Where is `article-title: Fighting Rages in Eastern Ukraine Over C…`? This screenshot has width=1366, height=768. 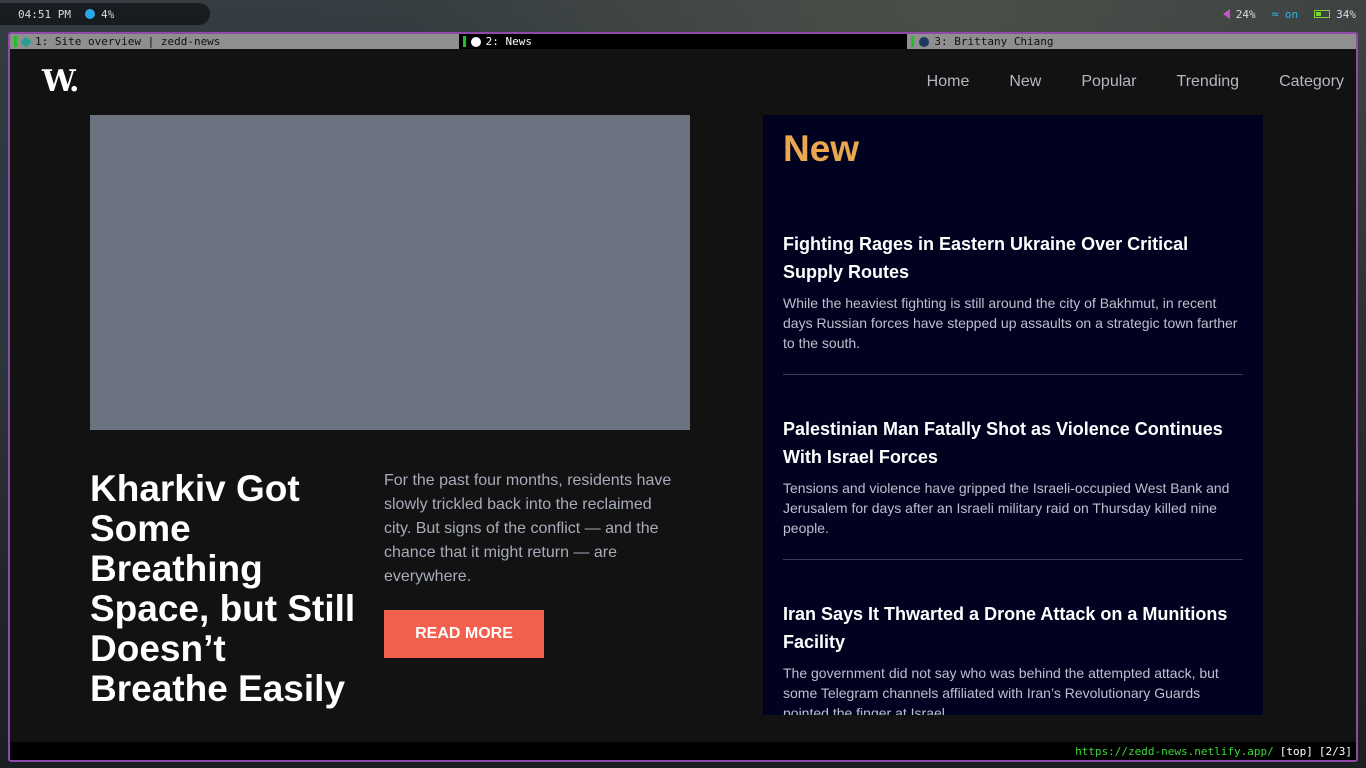 article-title: Fighting Rages in Eastern Ukraine Over C… is located at coordinates (1013, 258).